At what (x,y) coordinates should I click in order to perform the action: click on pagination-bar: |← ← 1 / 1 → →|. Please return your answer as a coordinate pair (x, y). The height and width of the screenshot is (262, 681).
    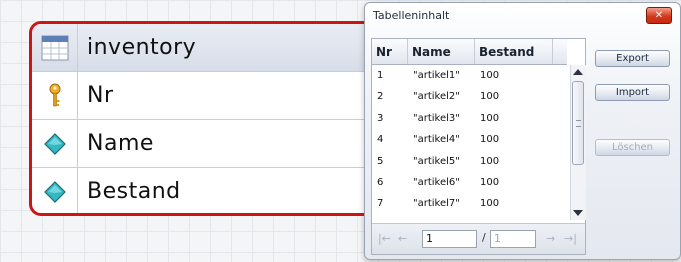
    Looking at the image, I should click on (478, 238).